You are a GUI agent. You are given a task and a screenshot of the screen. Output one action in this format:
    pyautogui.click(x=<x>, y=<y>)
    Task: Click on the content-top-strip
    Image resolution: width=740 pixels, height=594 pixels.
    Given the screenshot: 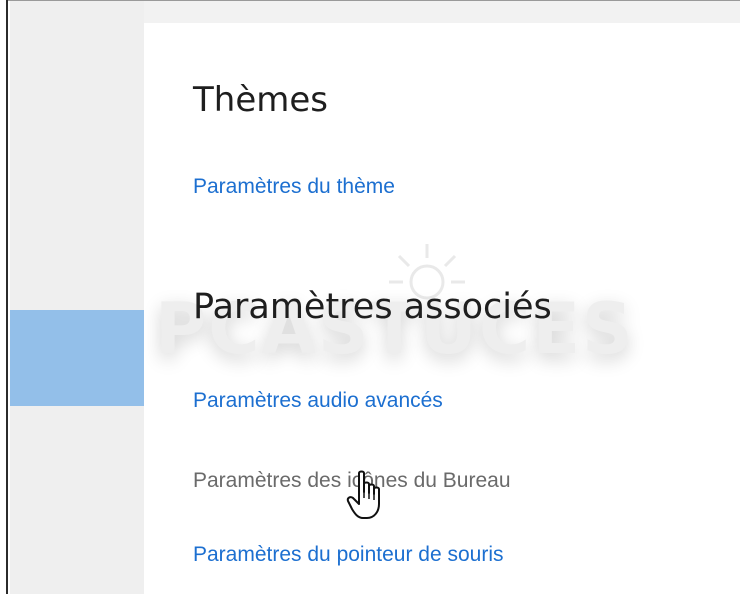 What is the action you would take?
    pyautogui.click(x=442, y=12)
    